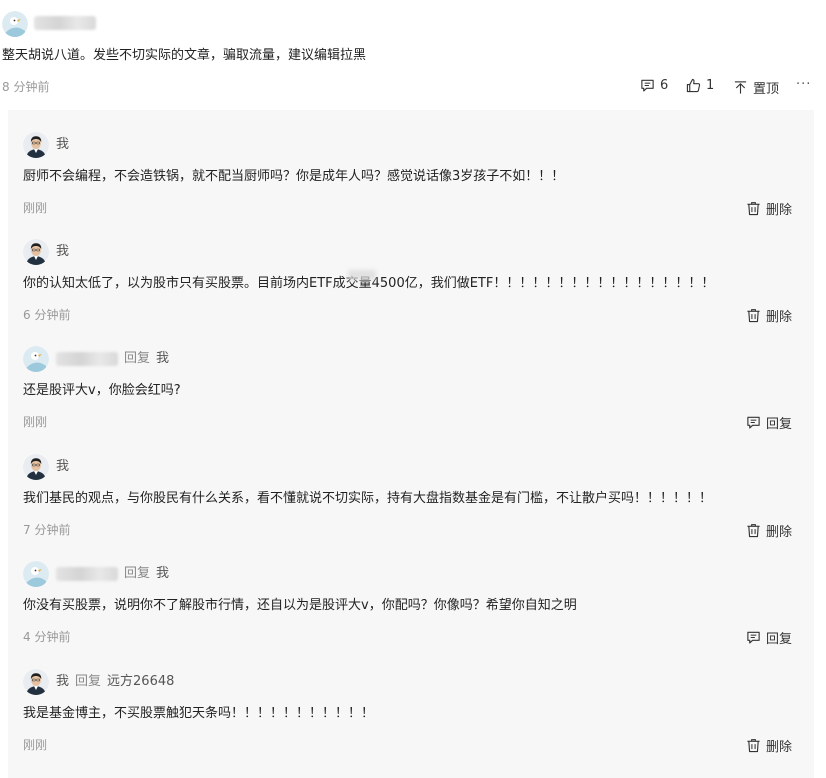 The width and height of the screenshot is (826, 778). What do you see at coordinates (47, 637) in the screenshot?
I see `reply-time: 4 分钟前` at bounding box center [47, 637].